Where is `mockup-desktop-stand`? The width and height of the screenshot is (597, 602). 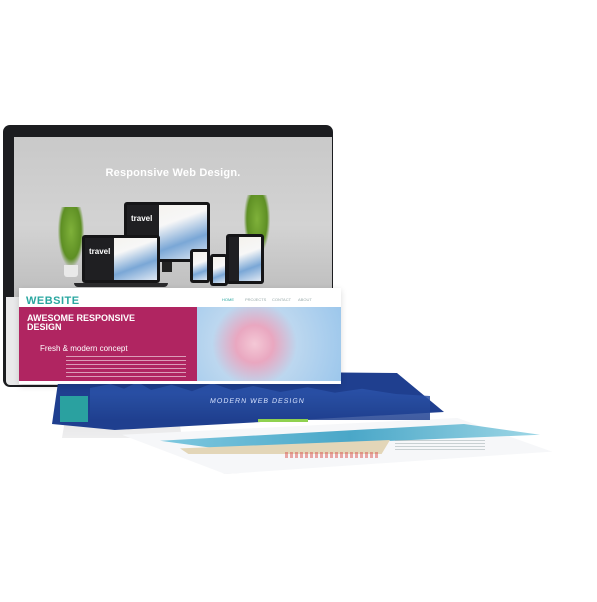
mockup-desktop-stand is located at coordinates (167, 267).